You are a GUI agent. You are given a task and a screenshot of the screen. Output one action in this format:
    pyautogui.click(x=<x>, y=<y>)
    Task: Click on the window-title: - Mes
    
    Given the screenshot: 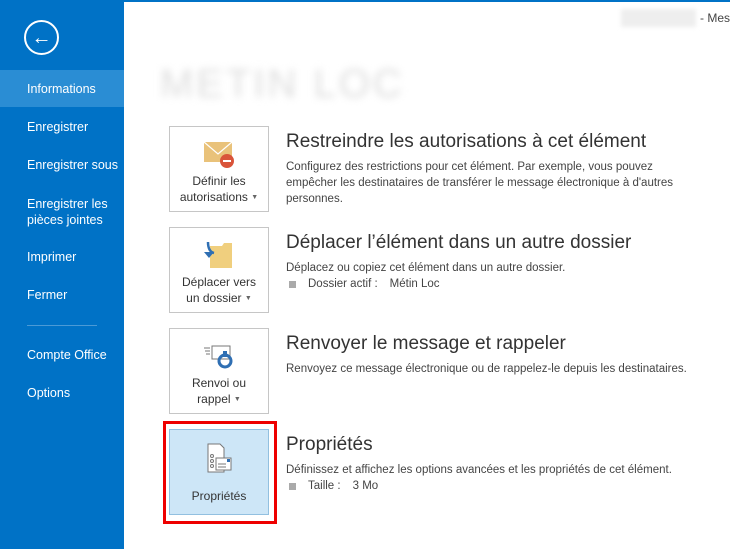 What is the action you would take?
    pyautogui.click(x=675, y=18)
    